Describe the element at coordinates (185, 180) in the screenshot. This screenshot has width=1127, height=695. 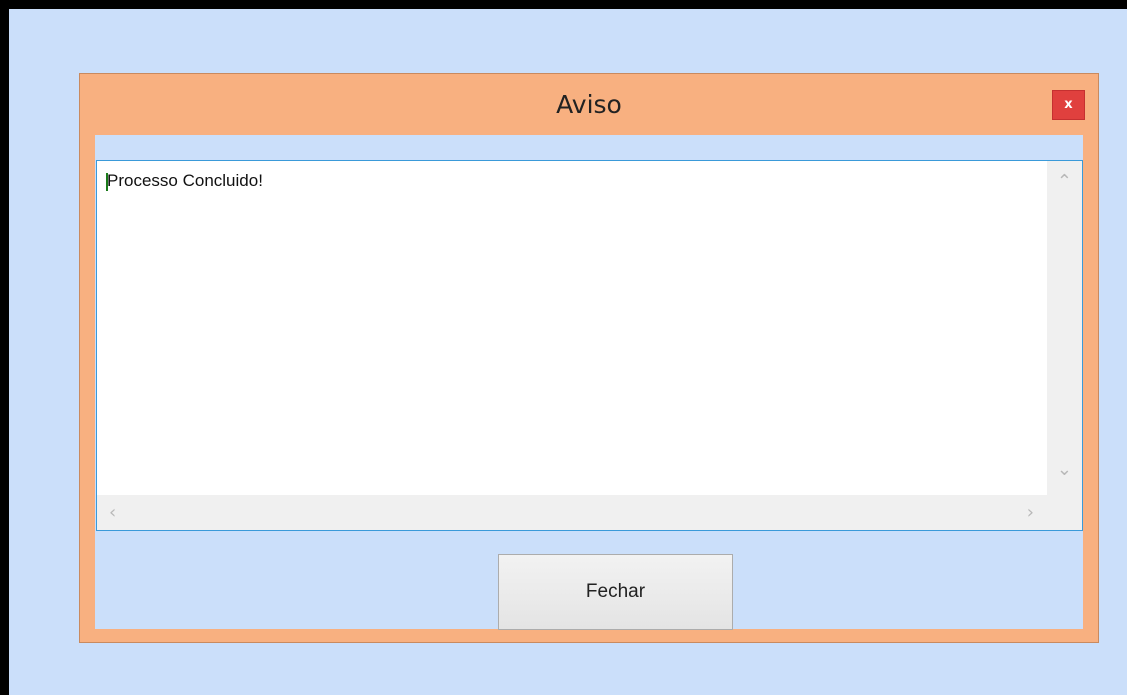
I see `message-text: Processo Concluido!` at that location.